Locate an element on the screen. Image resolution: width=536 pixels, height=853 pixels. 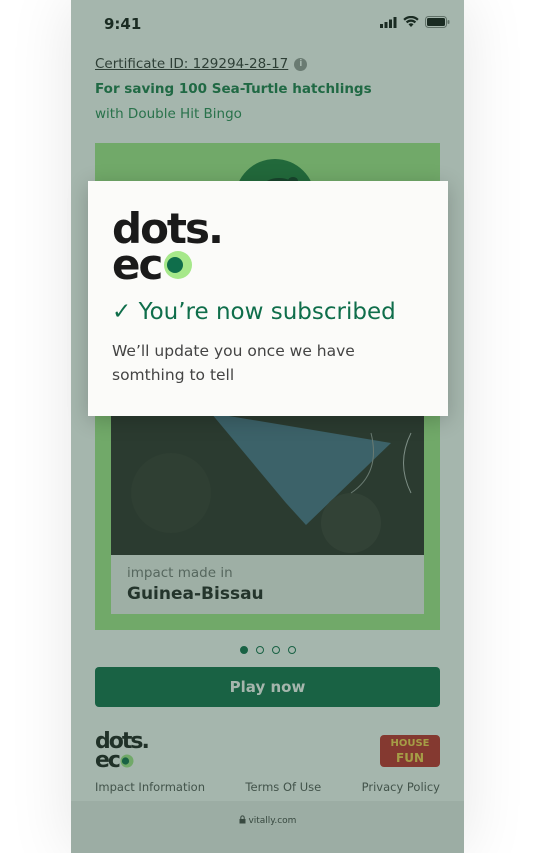
checkmark-icon: ✓ is located at coordinates (122, 312).